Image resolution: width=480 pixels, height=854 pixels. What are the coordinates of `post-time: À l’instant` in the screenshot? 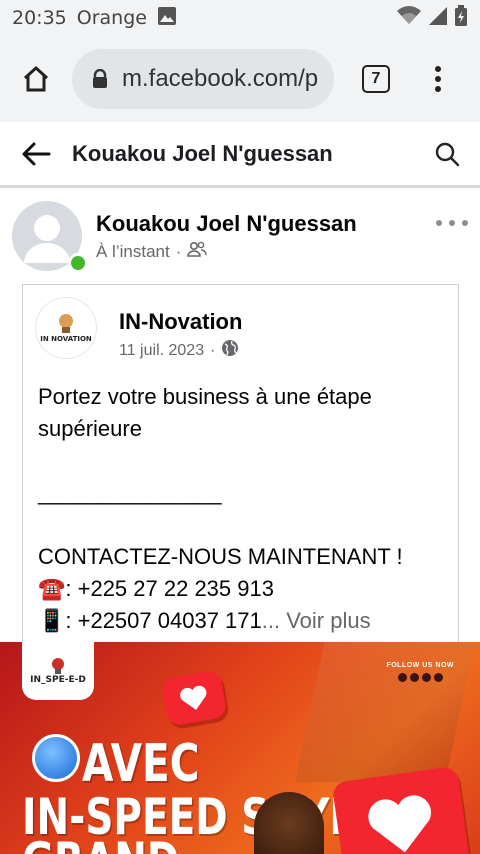 It's located at (133, 252).